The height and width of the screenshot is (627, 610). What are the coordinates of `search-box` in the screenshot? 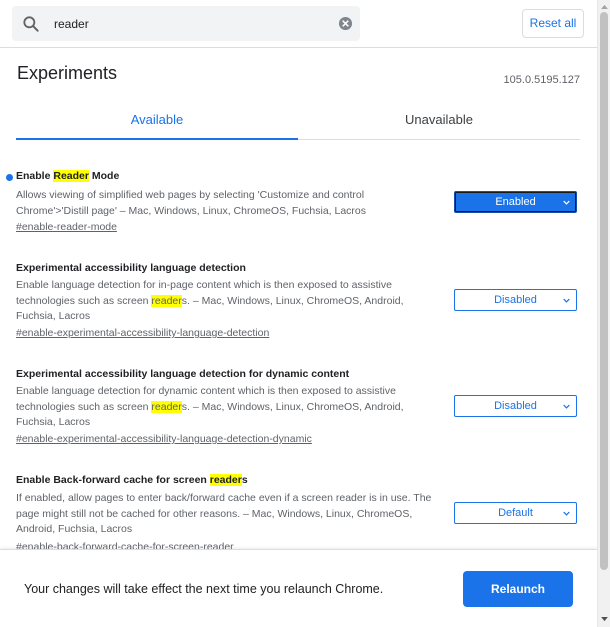 It's located at (186, 23).